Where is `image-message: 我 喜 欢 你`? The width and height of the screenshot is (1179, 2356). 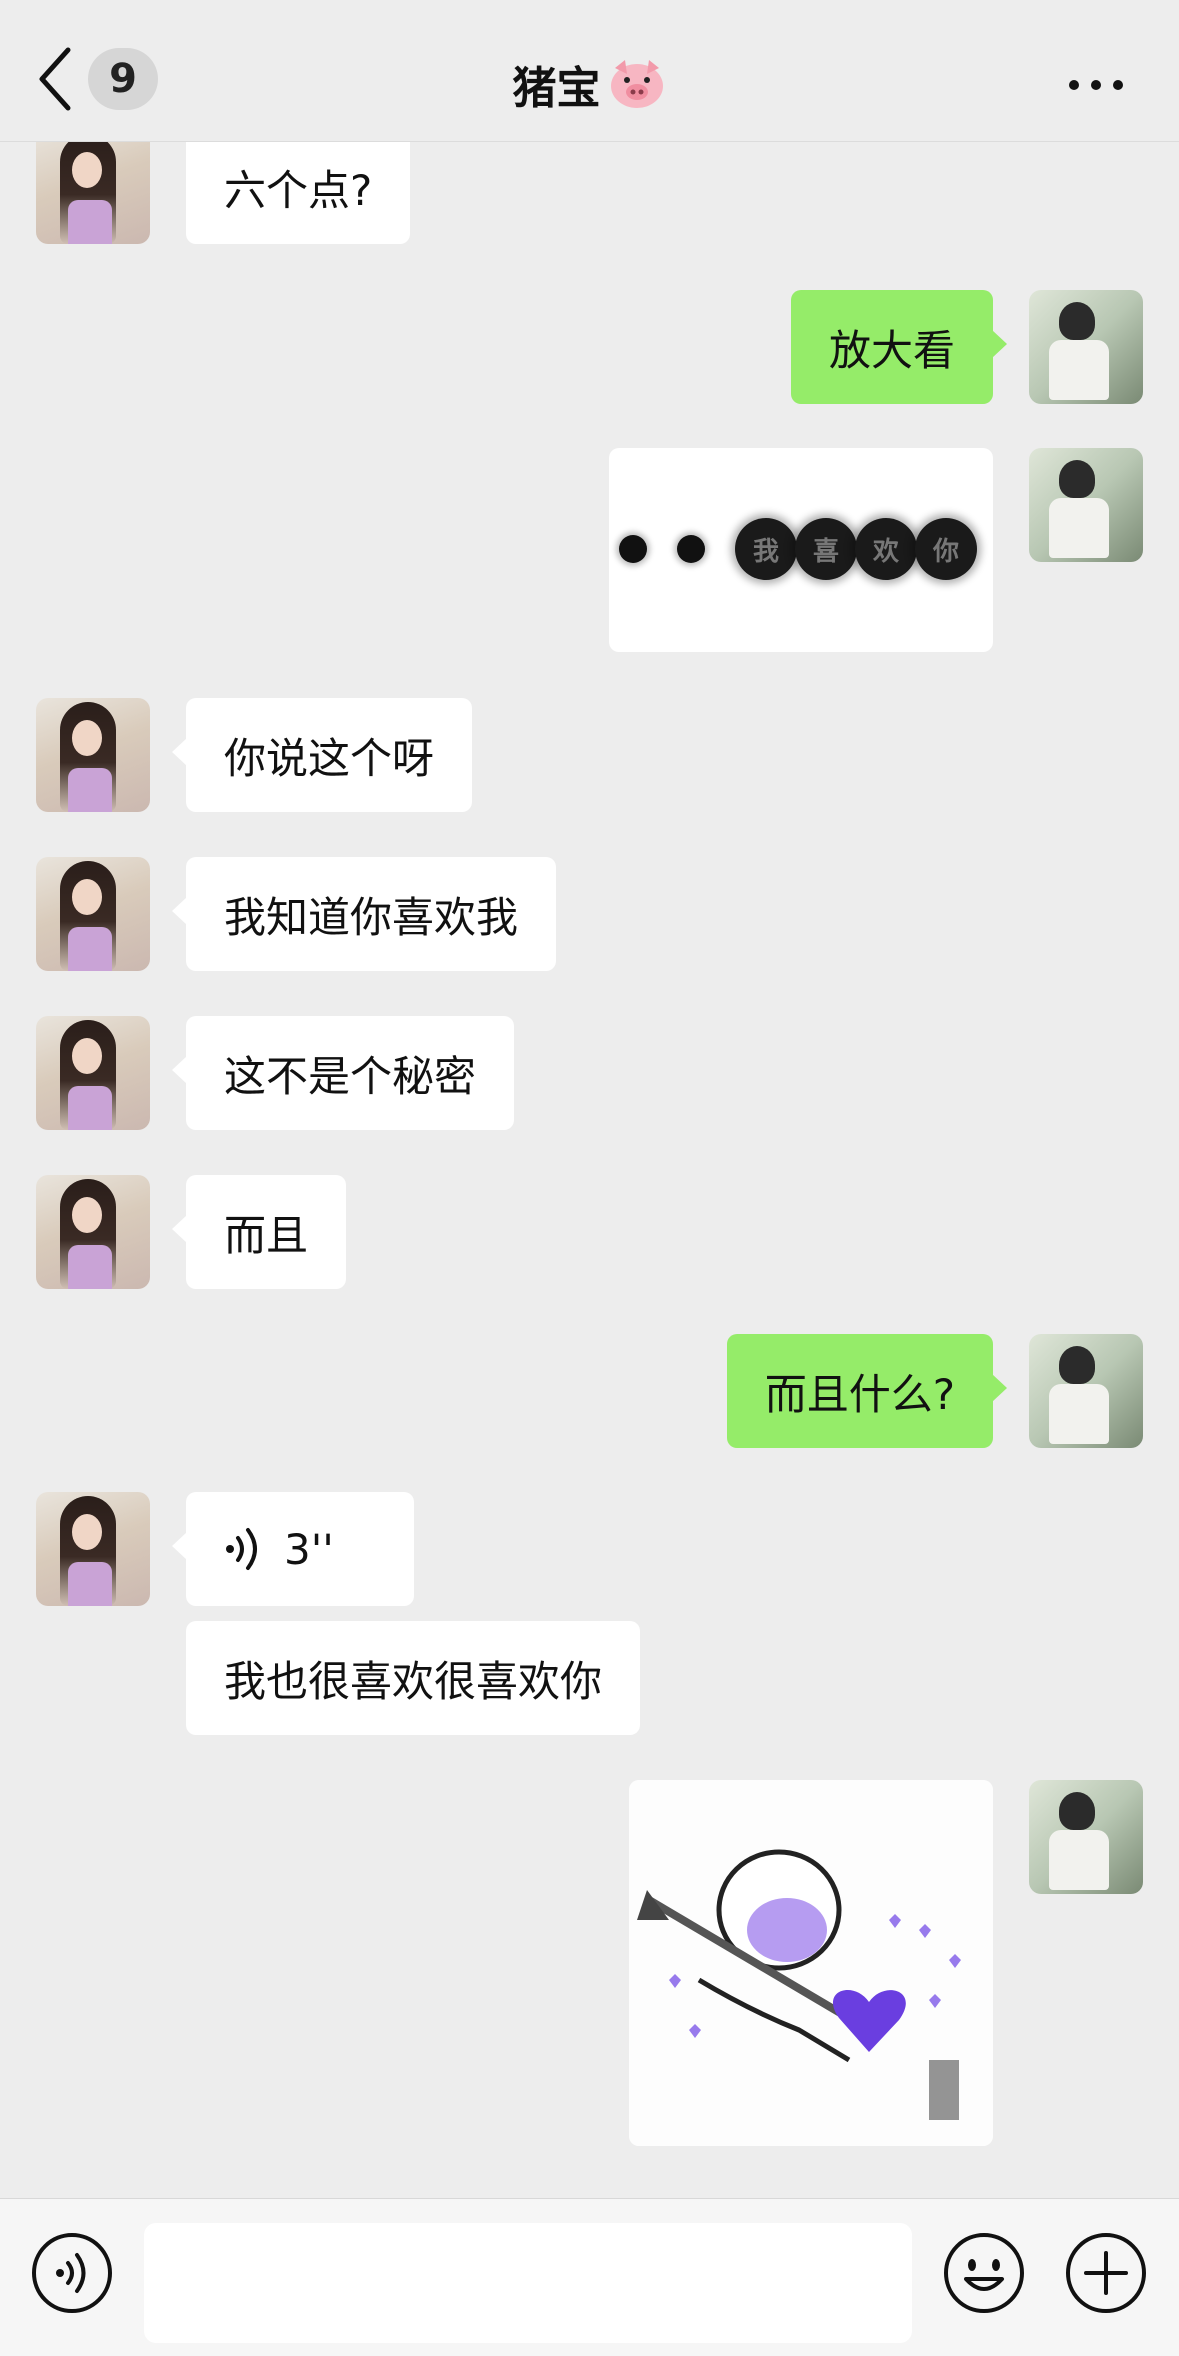 image-message: 我 喜 欢 你 is located at coordinates (801, 550).